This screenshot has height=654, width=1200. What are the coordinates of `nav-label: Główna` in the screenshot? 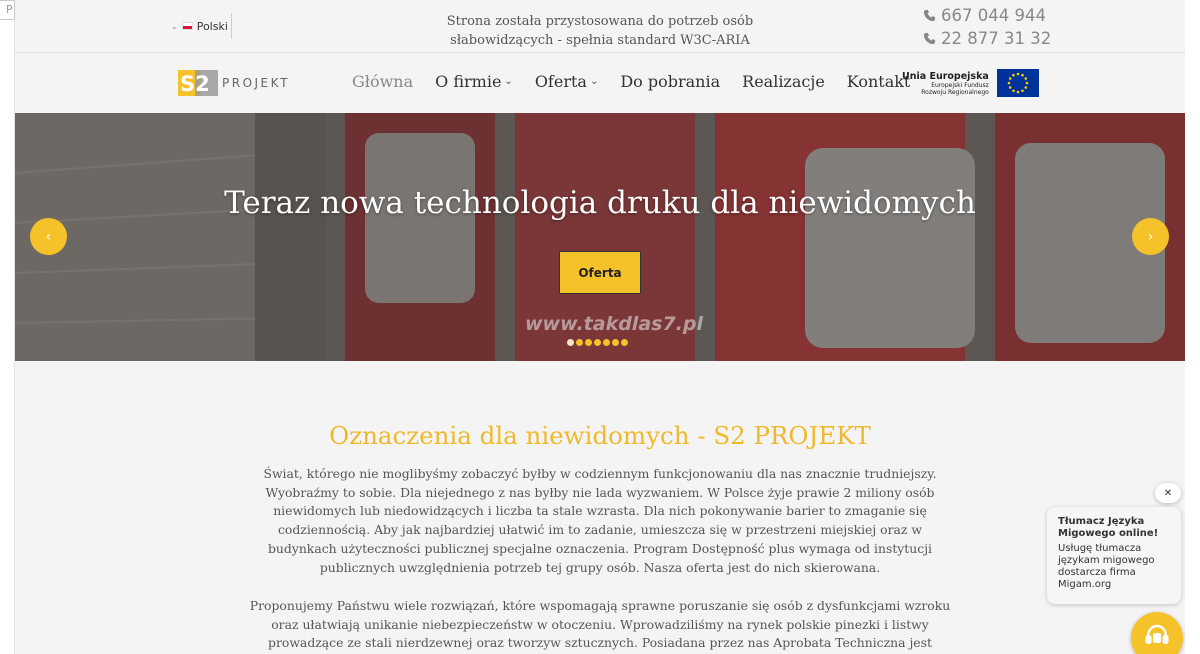 It's located at (383, 81).